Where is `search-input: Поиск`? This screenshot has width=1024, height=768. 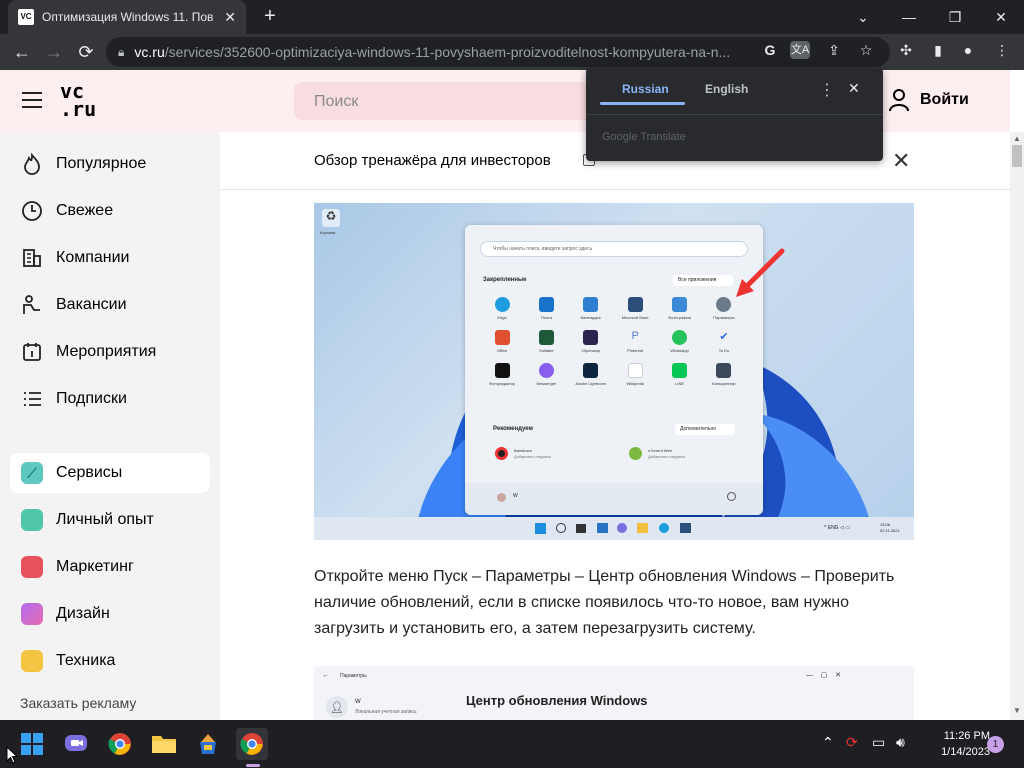 search-input: Поиск is located at coordinates (444, 101).